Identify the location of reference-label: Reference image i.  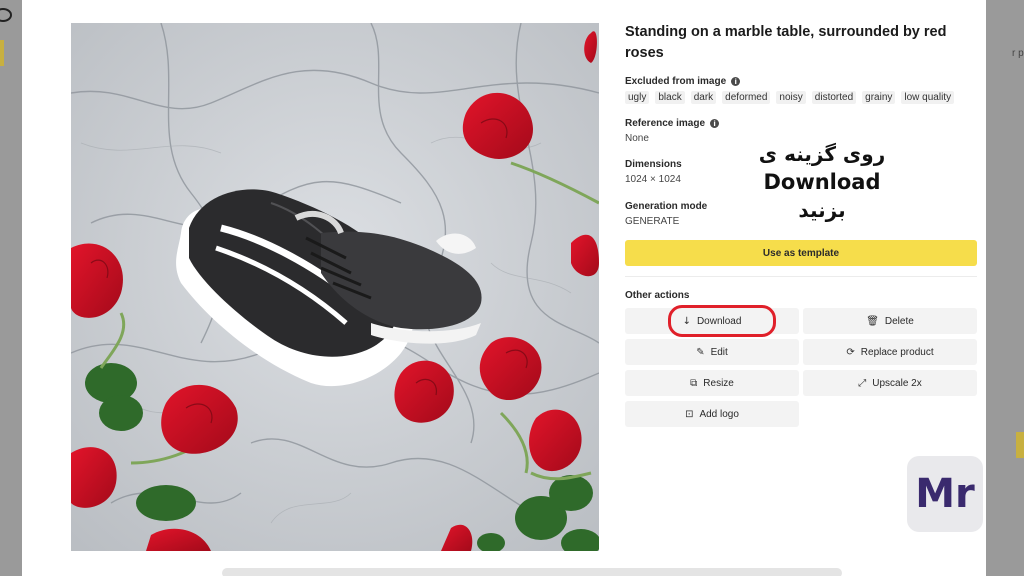
(672, 123).